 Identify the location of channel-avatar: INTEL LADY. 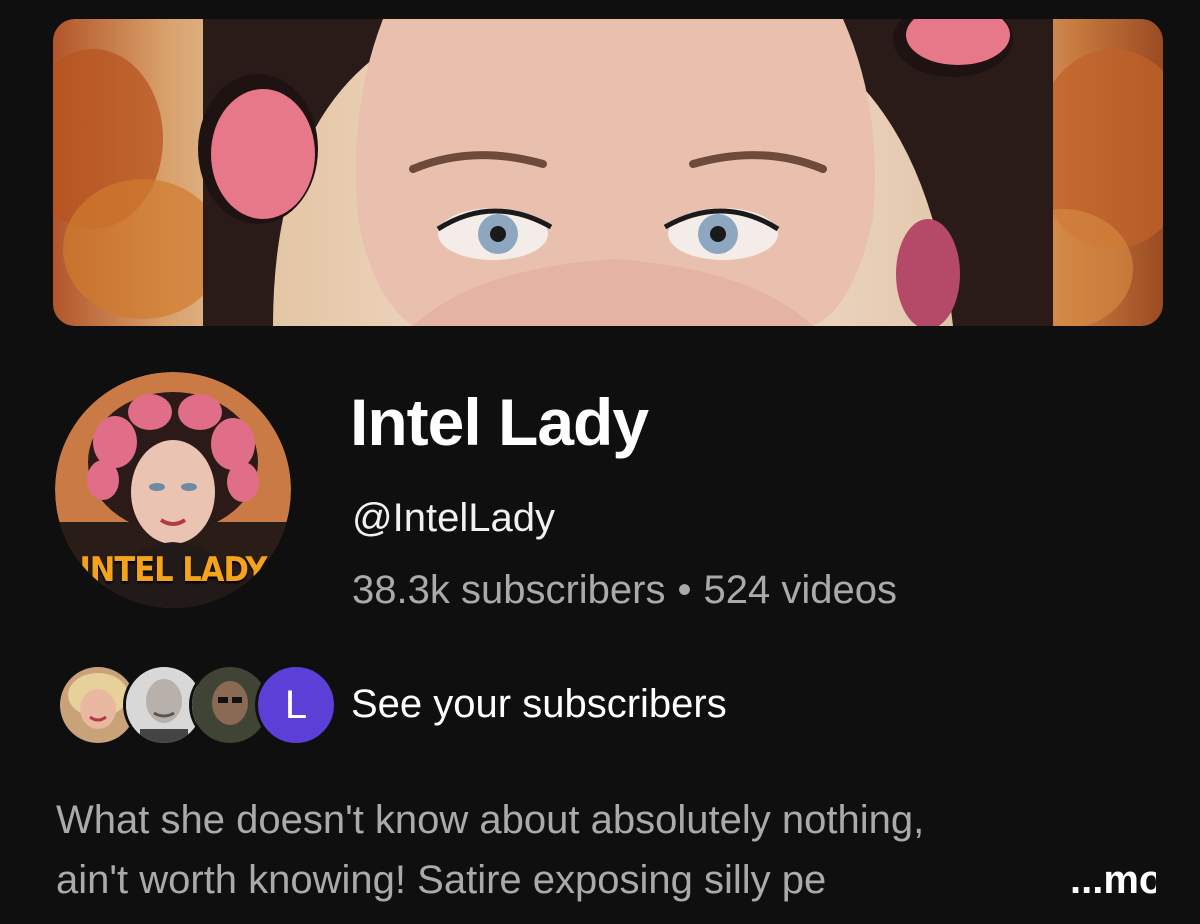
(173, 490).